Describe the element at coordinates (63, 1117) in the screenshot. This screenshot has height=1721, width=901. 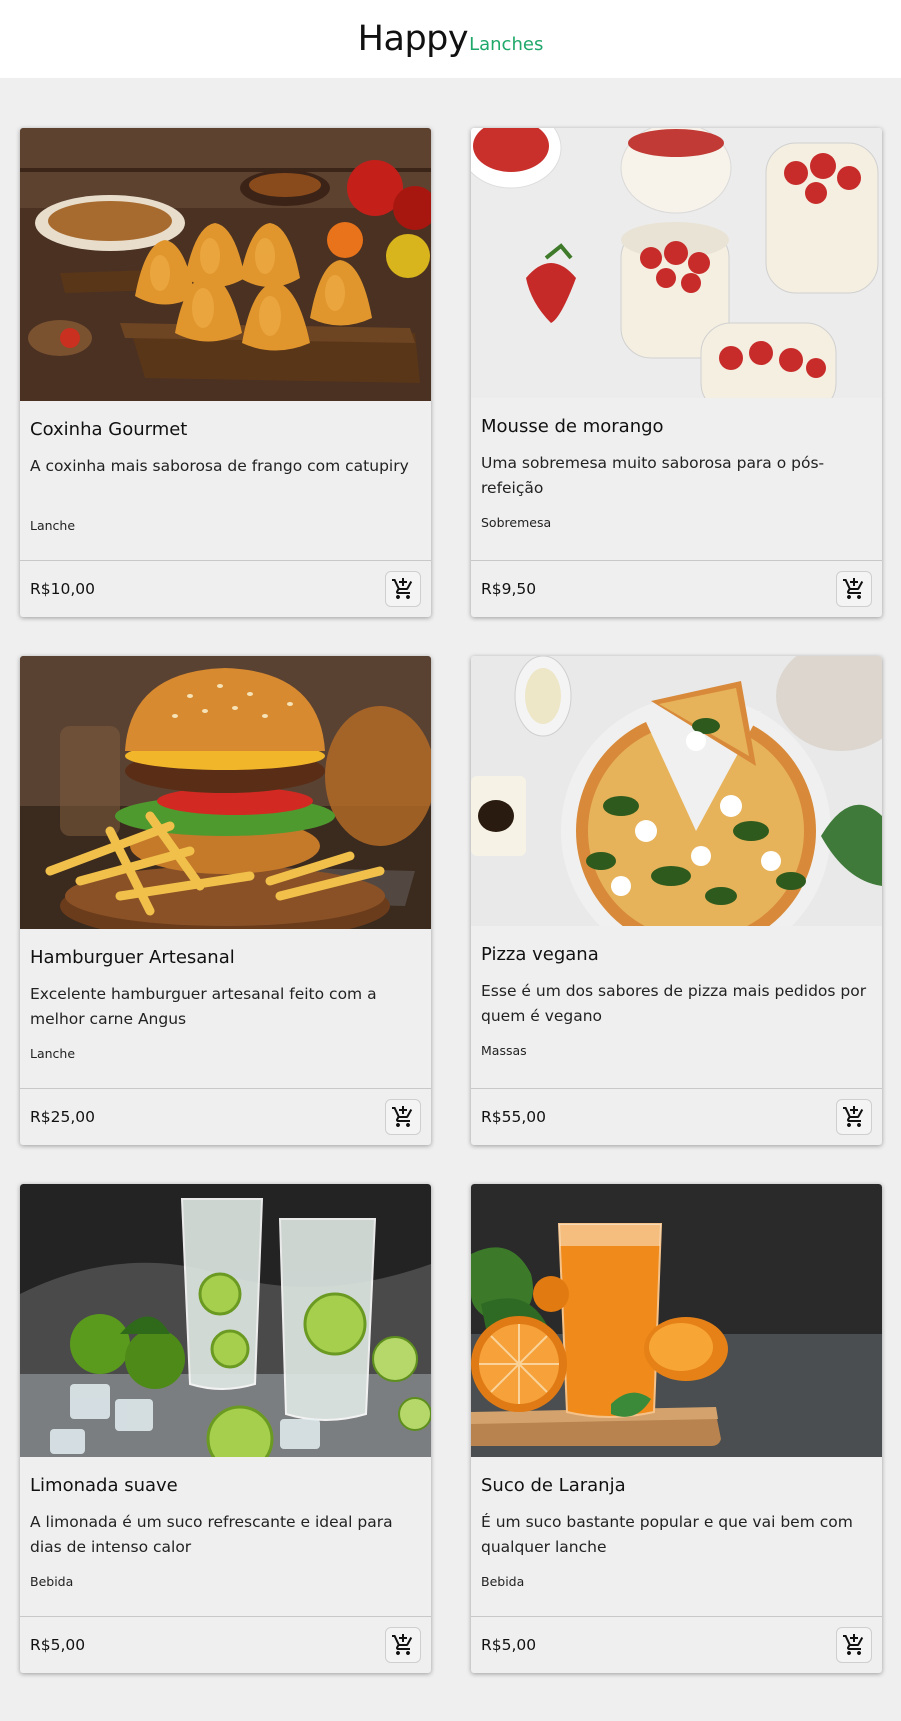
I see `product-price: R$25,00` at that location.